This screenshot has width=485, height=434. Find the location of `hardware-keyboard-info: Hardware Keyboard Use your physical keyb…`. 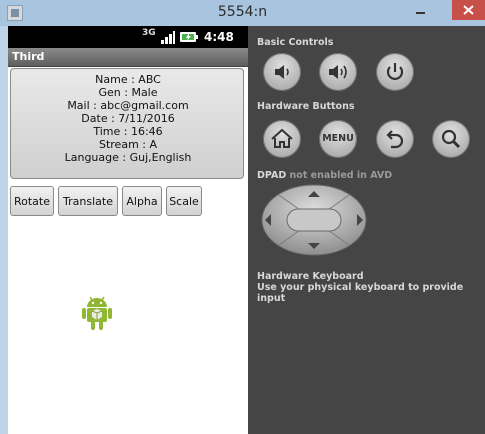

hardware-keyboard-info: Hardware Keyboard Use your physical keyb… is located at coordinates (371, 287).